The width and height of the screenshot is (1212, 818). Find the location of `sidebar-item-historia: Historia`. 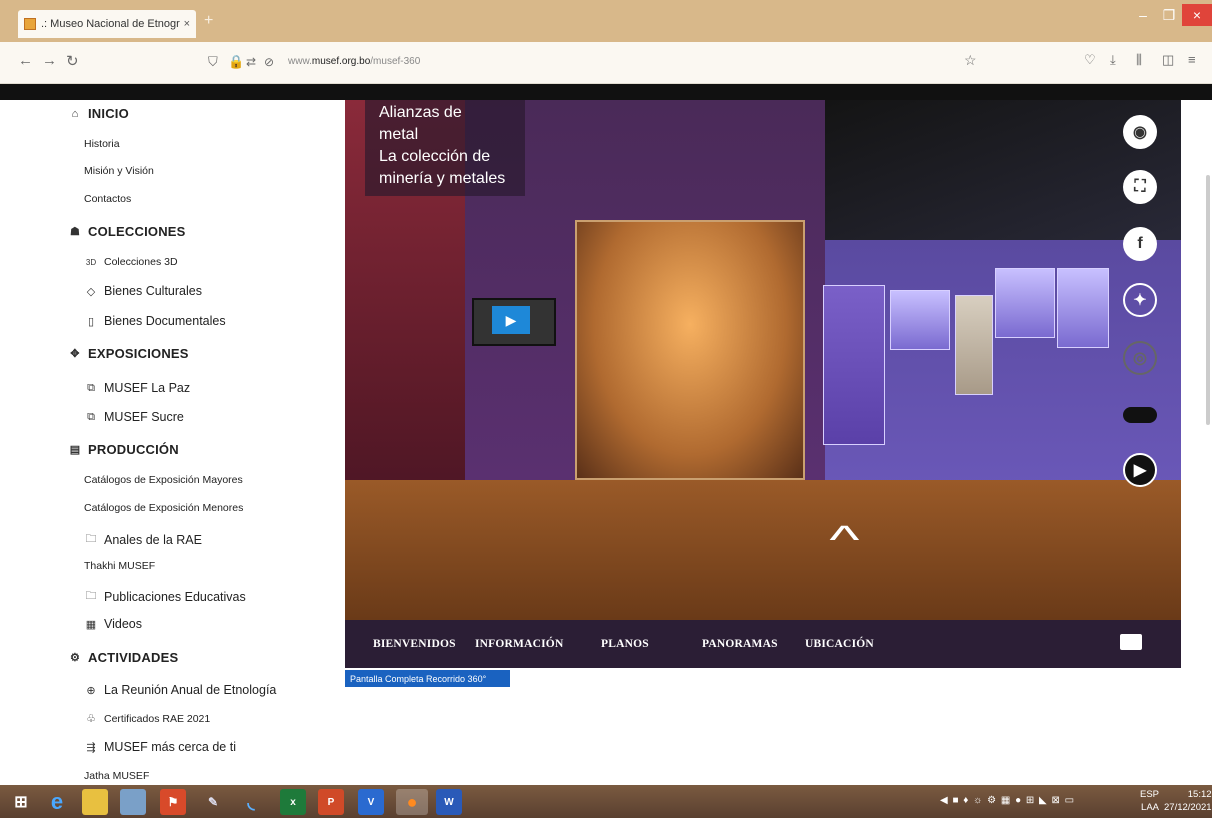

sidebar-item-historia: Historia is located at coordinates (102, 144).